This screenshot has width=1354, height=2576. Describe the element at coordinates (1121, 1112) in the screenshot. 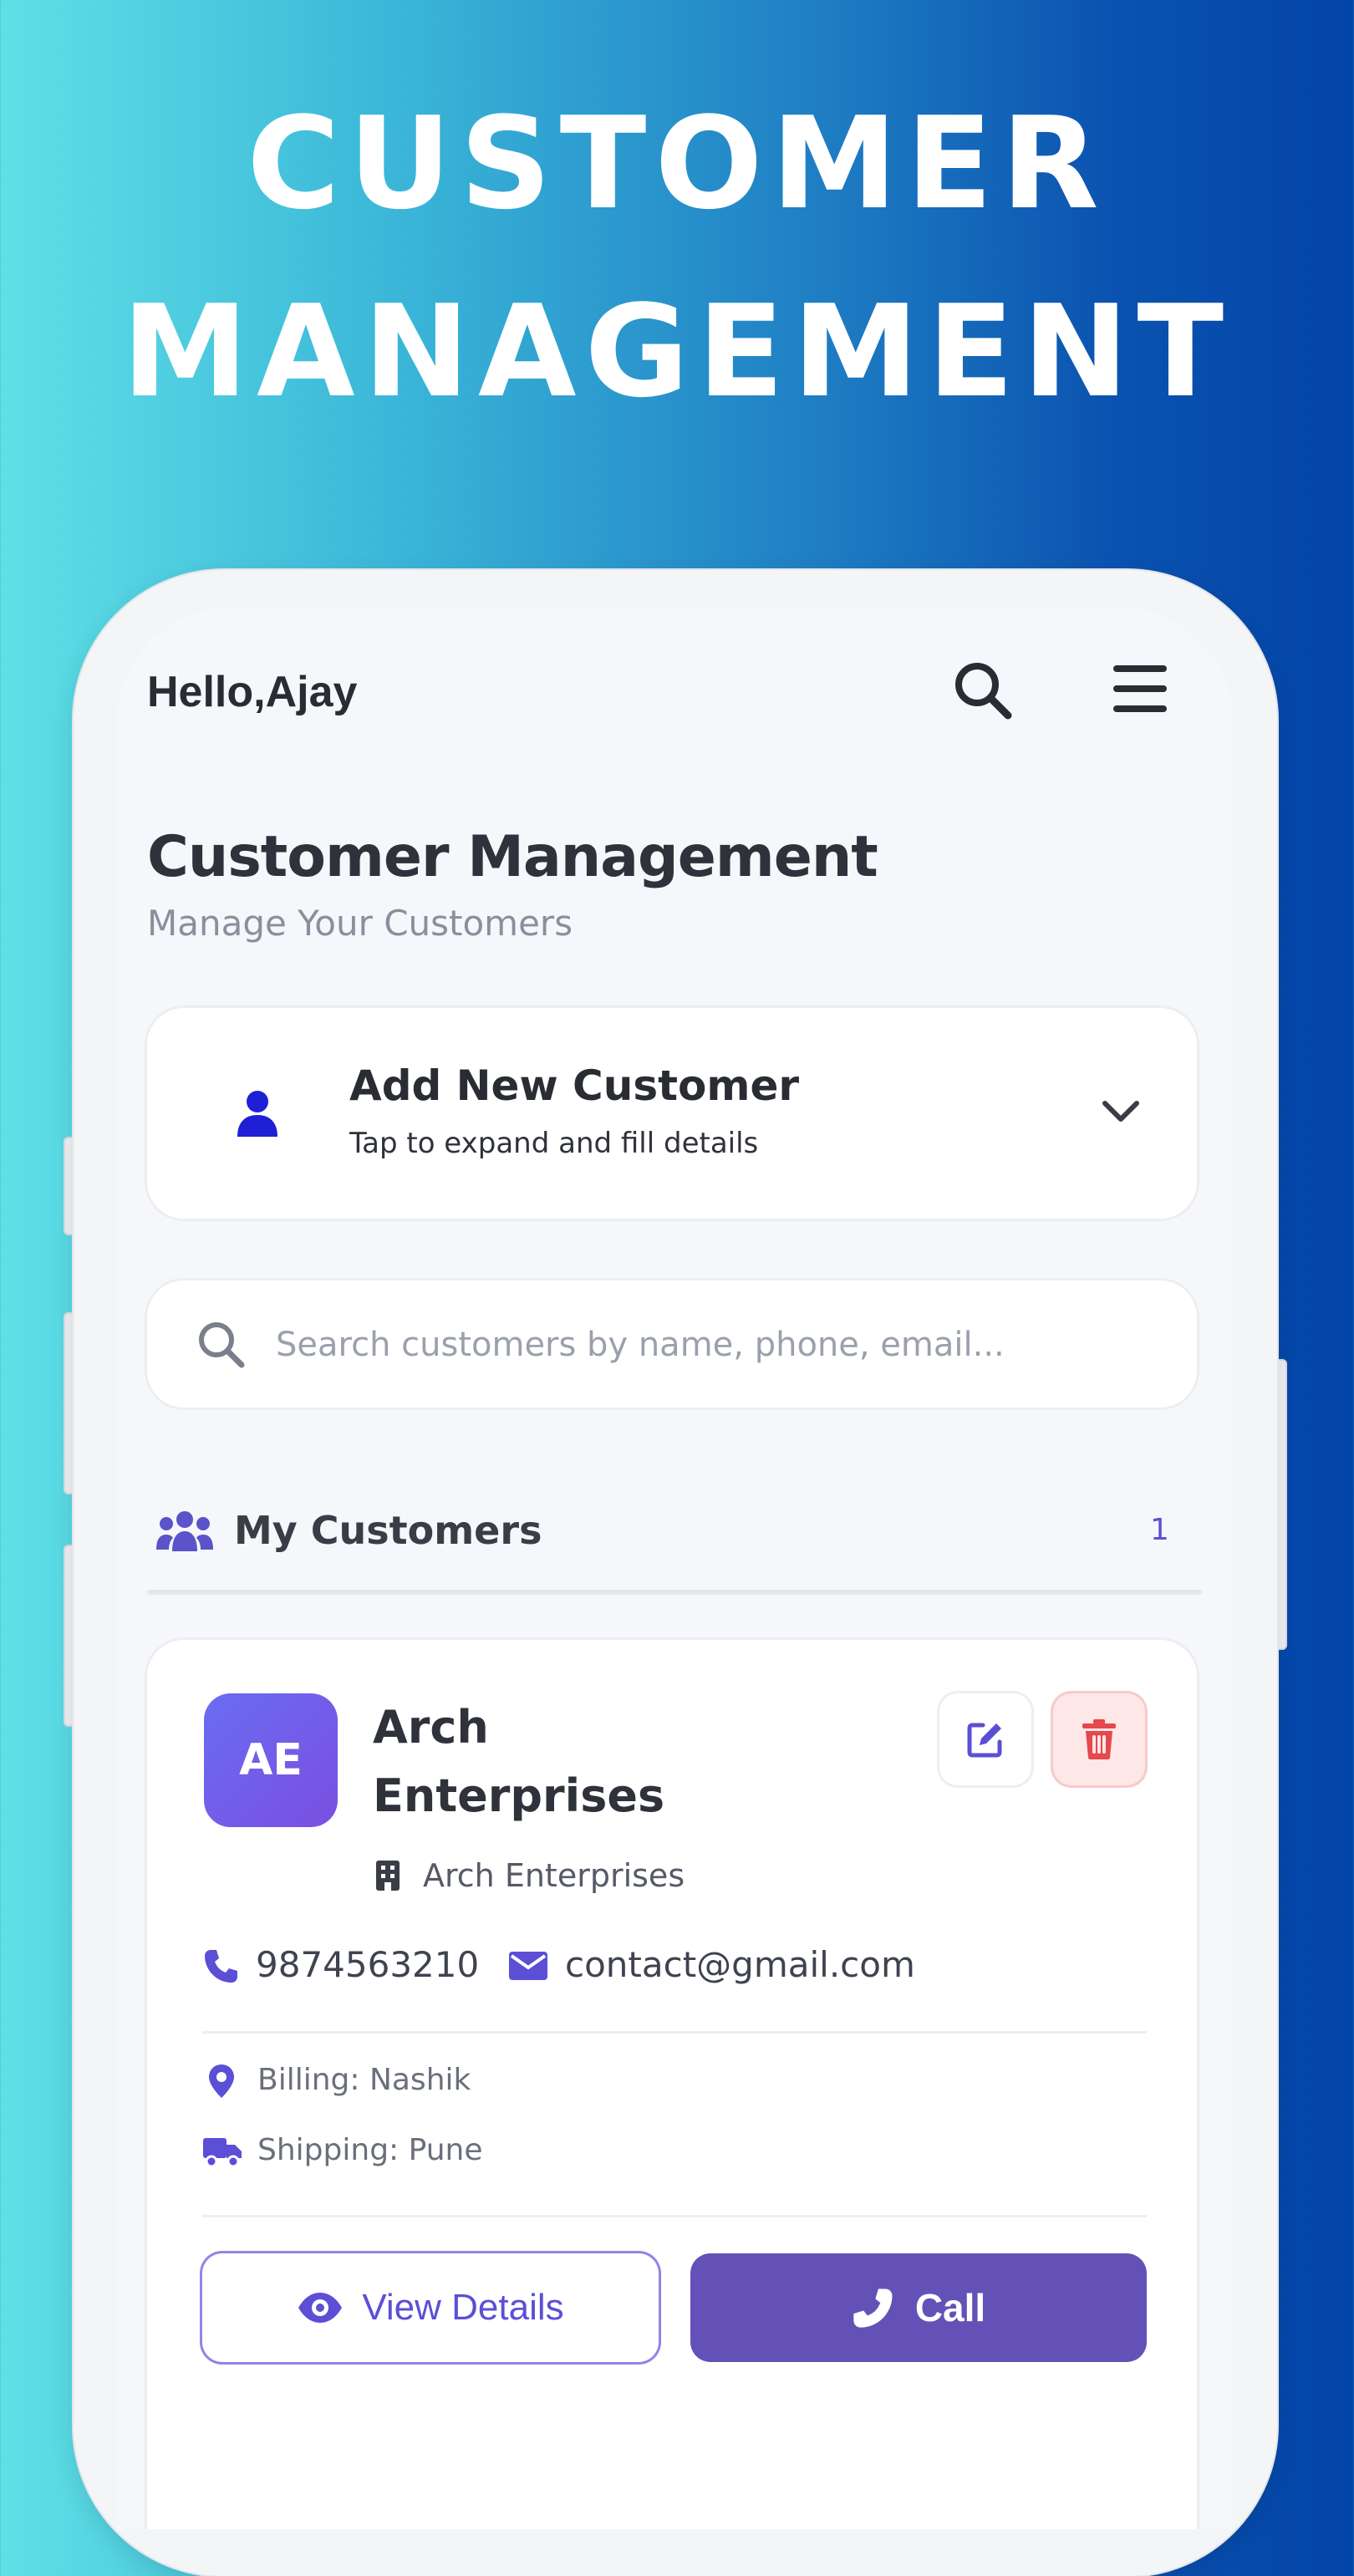

I see `chevron-down-icon` at that location.